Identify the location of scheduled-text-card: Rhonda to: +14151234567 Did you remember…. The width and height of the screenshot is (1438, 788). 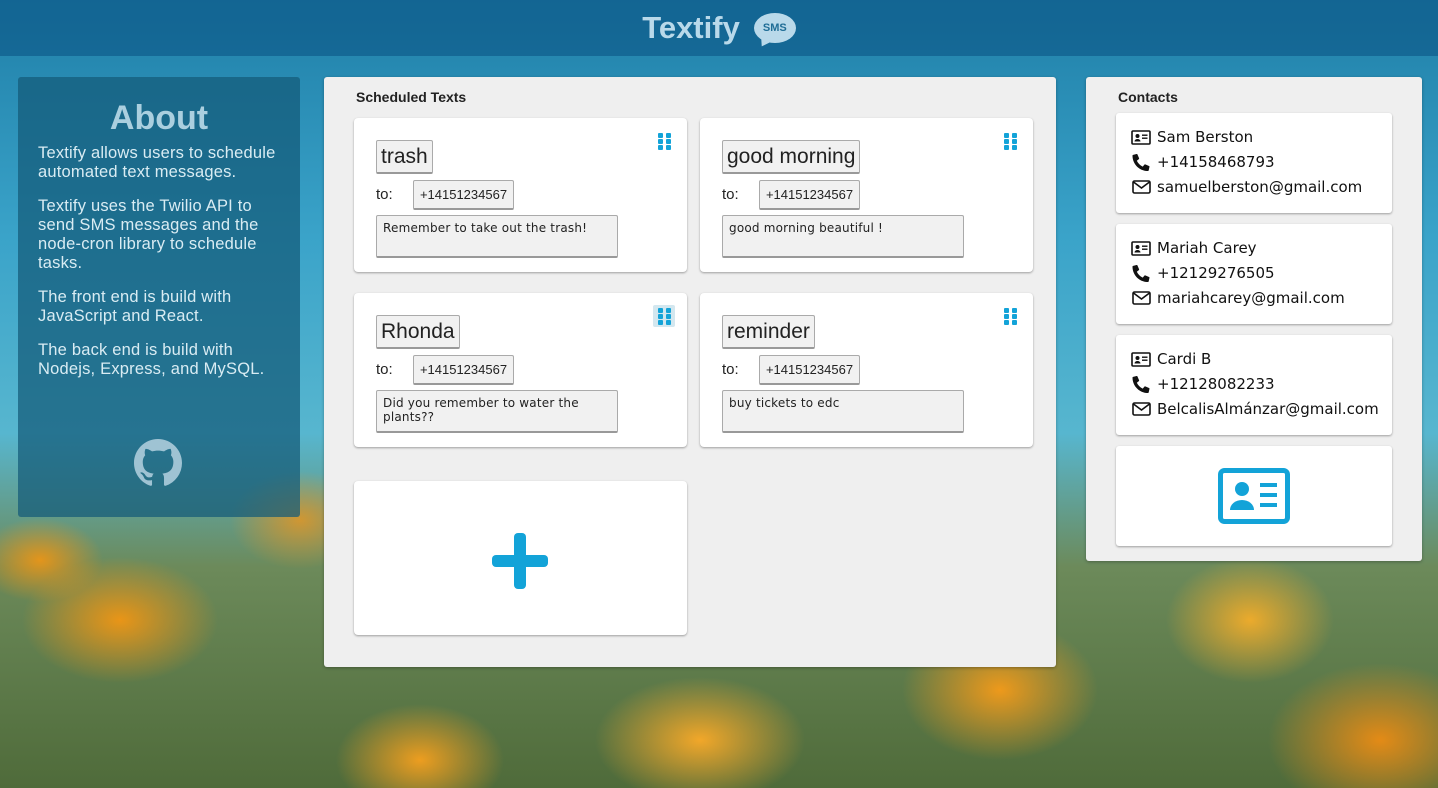
(520, 370).